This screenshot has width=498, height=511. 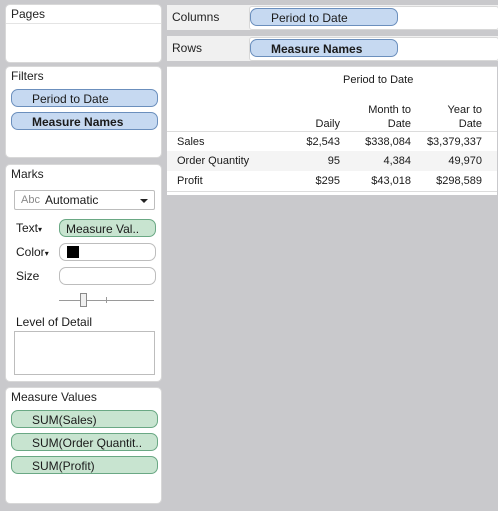 I want to click on mark-type-dropdown: Abc Automatic, so click(x=84, y=200).